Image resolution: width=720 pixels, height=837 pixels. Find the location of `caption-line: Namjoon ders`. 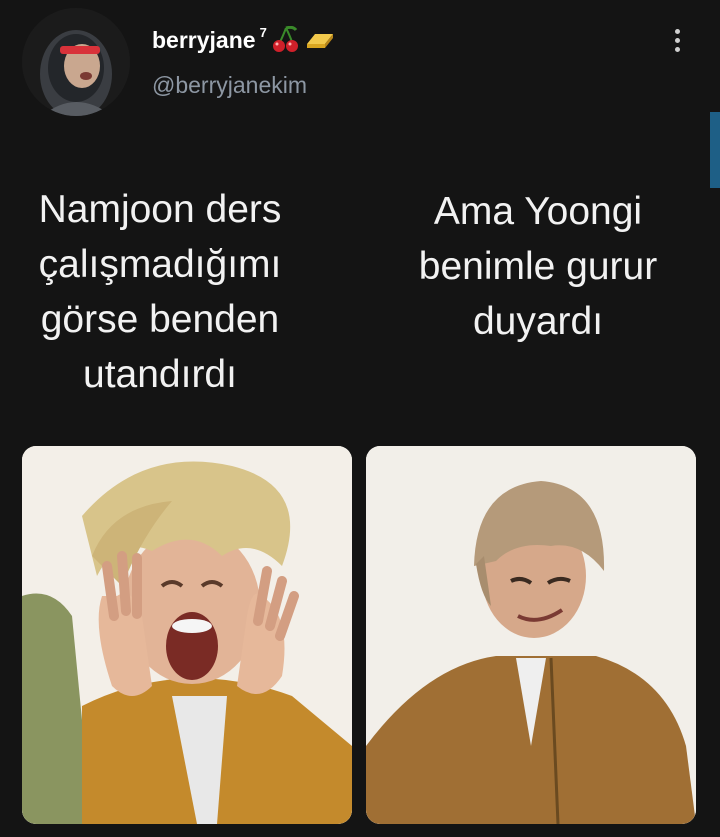

caption-line: Namjoon ders is located at coordinates (160, 209).